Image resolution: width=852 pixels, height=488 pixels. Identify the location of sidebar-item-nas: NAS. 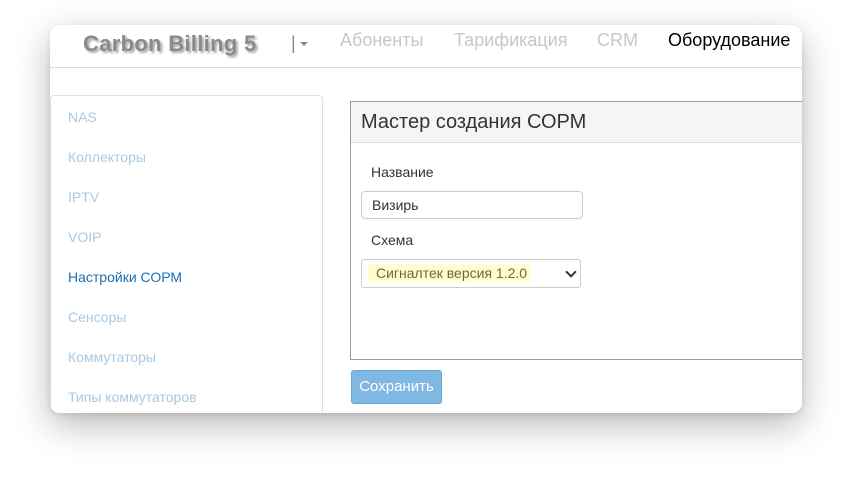
(82, 117).